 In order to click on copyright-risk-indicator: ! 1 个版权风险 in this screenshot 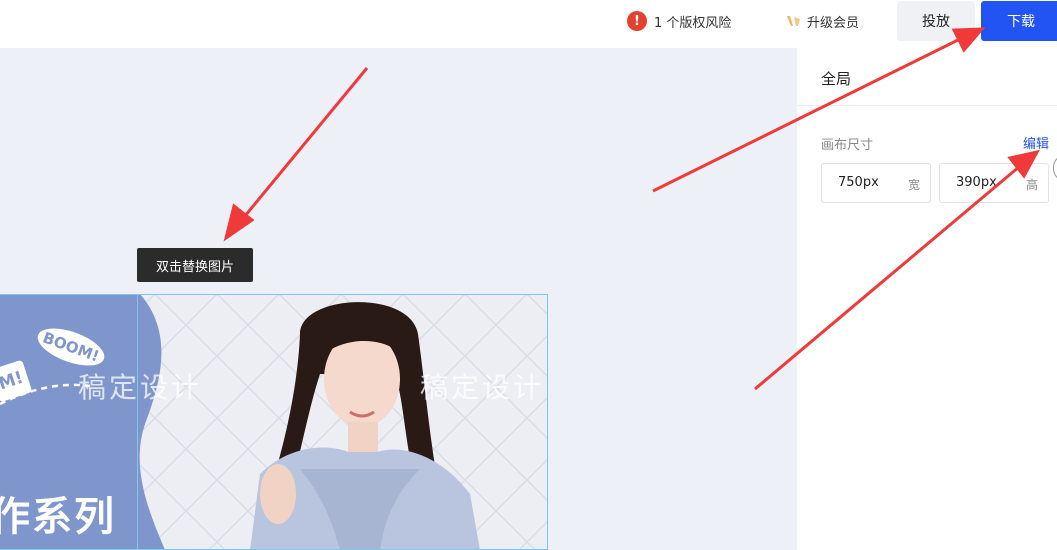, I will do `click(679, 21)`.